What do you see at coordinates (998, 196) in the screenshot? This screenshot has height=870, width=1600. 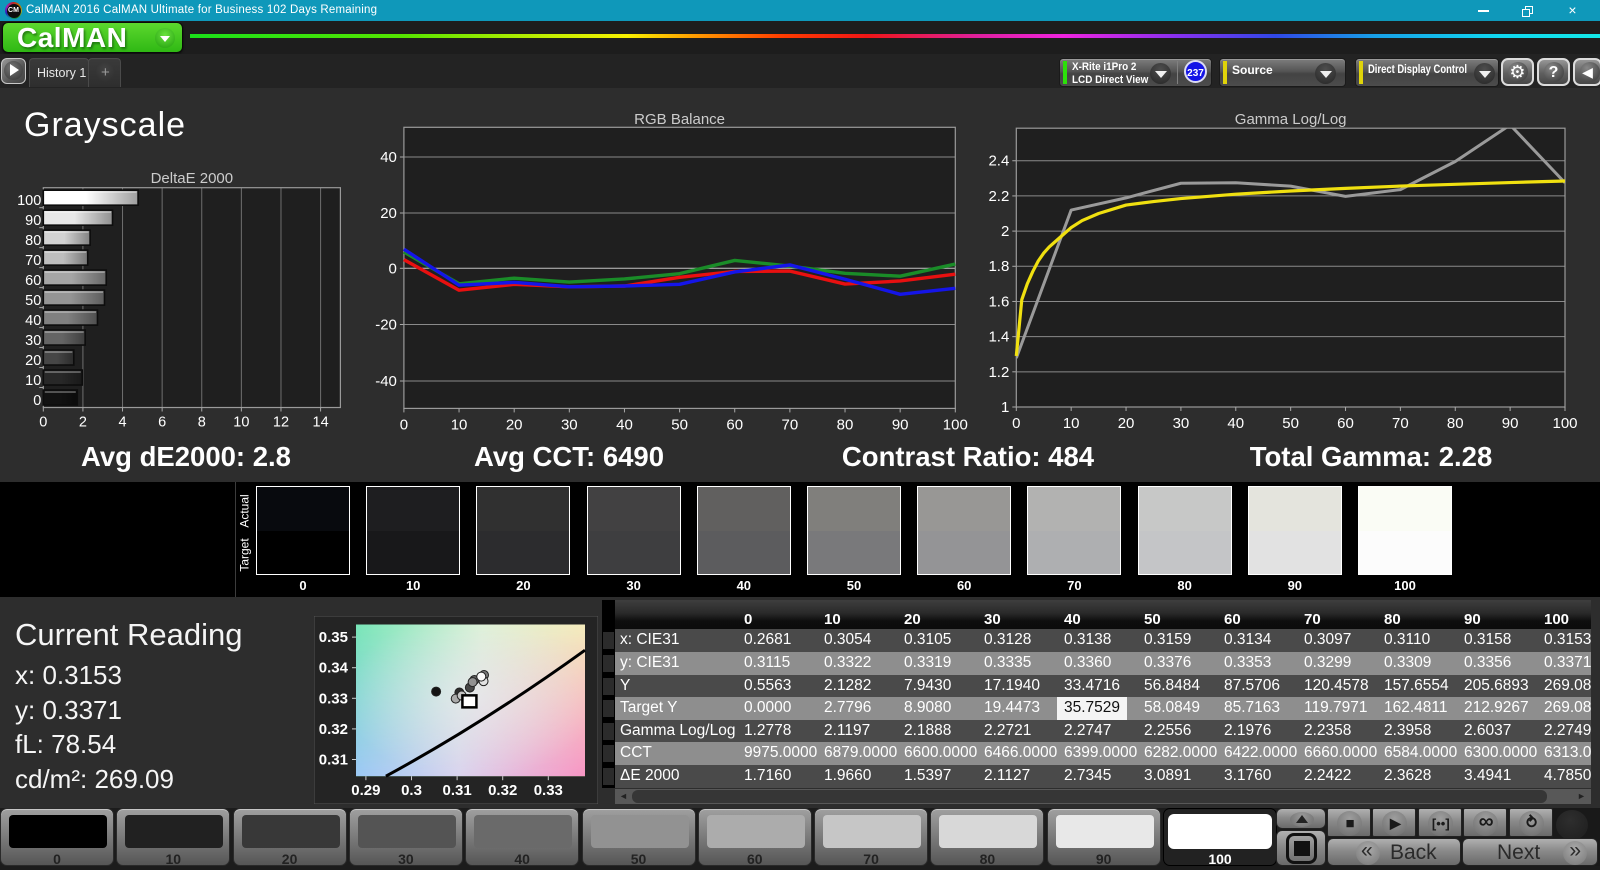 I see `svg-text: 2.2` at bounding box center [998, 196].